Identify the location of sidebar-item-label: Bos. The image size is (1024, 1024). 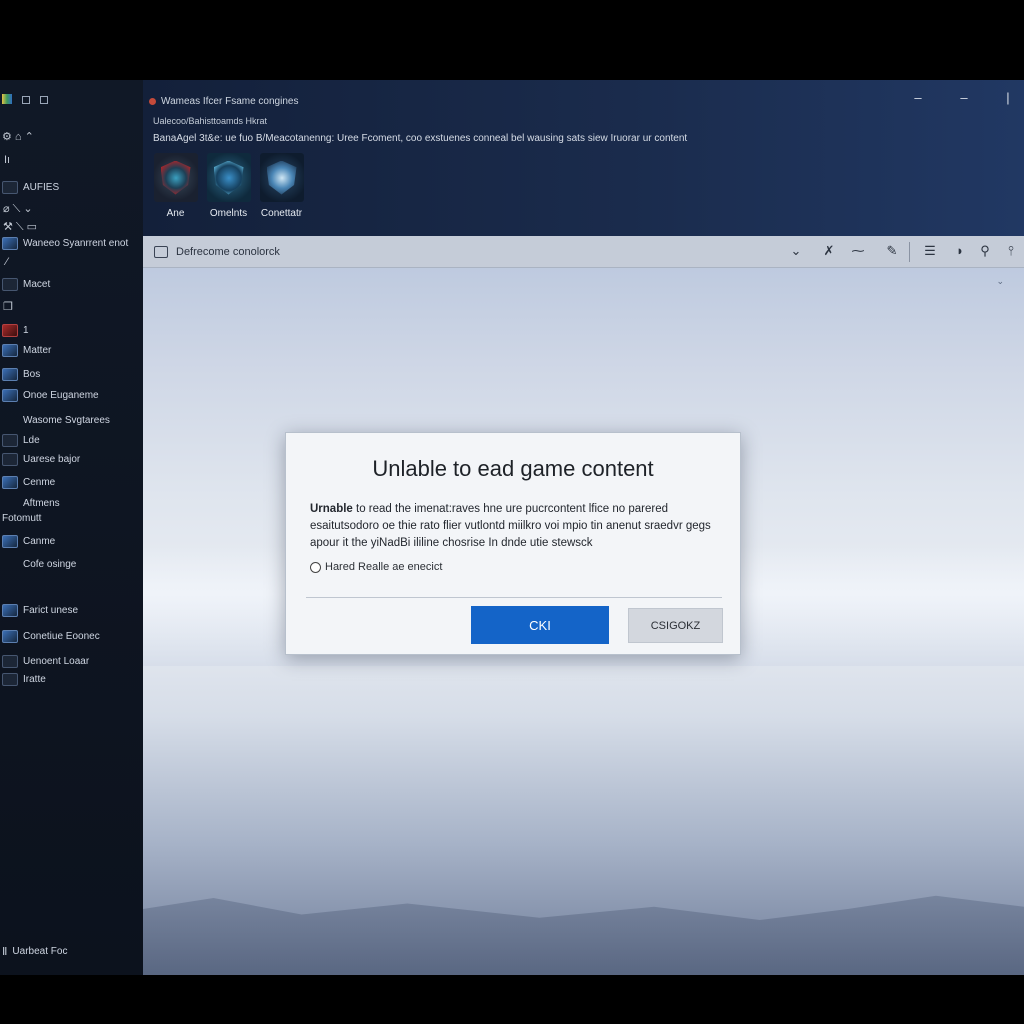
(32, 374).